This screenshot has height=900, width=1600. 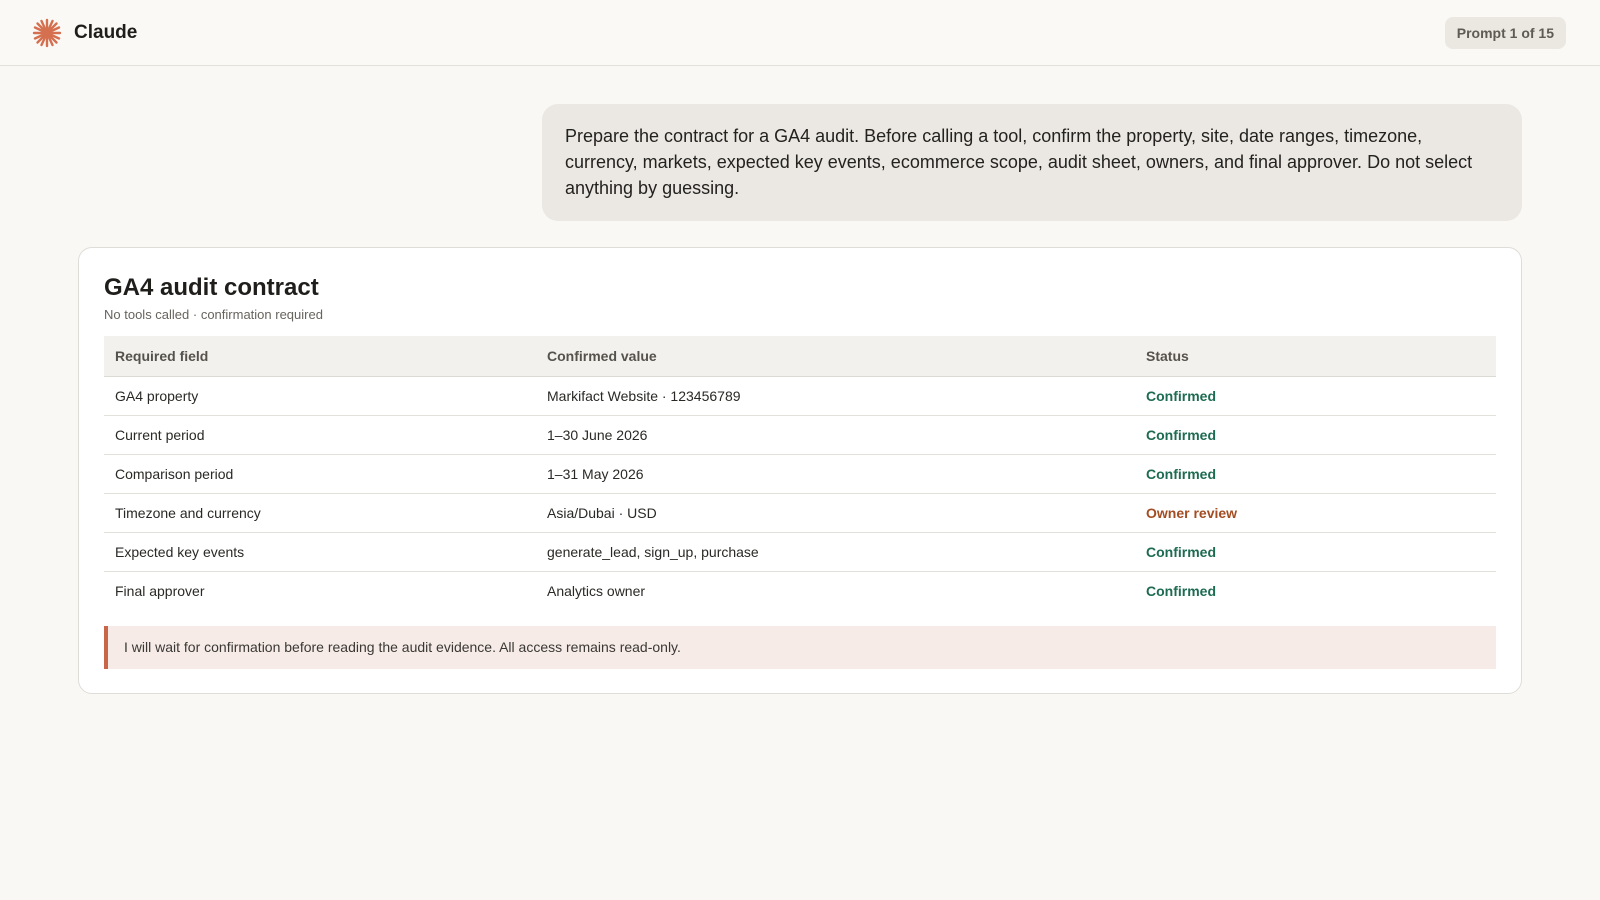 I want to click on table-header-row: Required field Confirmed value Status, so click(x=800, y=356).